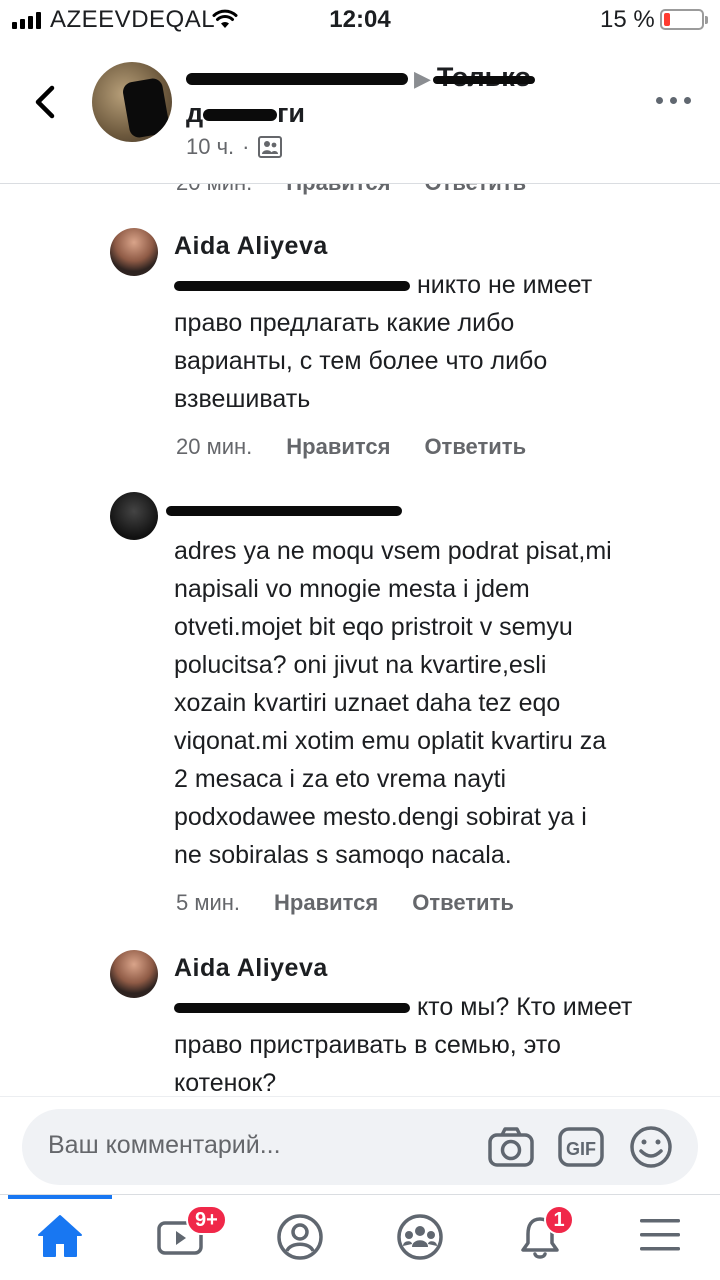 The image size is (720, 1280). What do you see at coordinates (208, 902) in the screenshot?
I see `comment-time: 5 мин.` at bounding box center [208, 902].